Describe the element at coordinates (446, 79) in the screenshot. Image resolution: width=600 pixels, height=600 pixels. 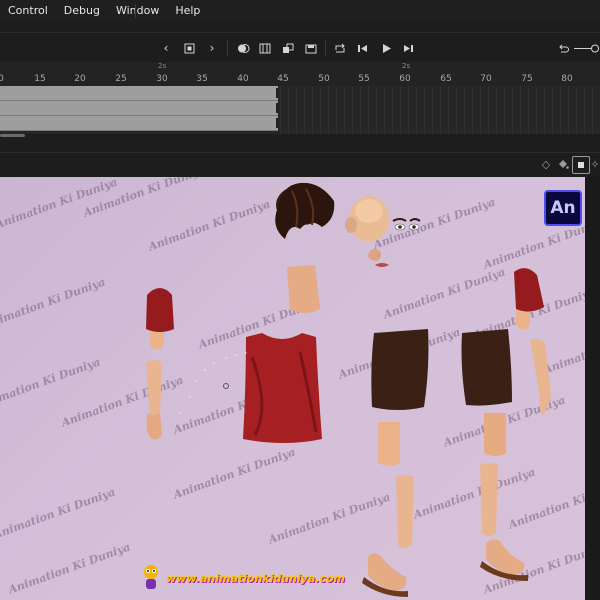
I see `frame-number: 65` at that location.